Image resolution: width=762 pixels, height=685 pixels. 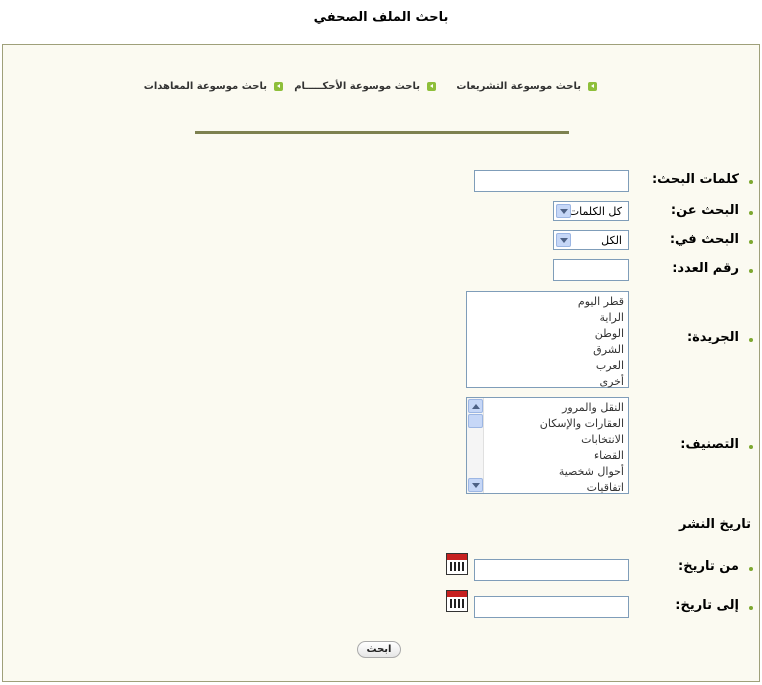 I want to click on list-item: أخرى, so click(x=545, y=382).